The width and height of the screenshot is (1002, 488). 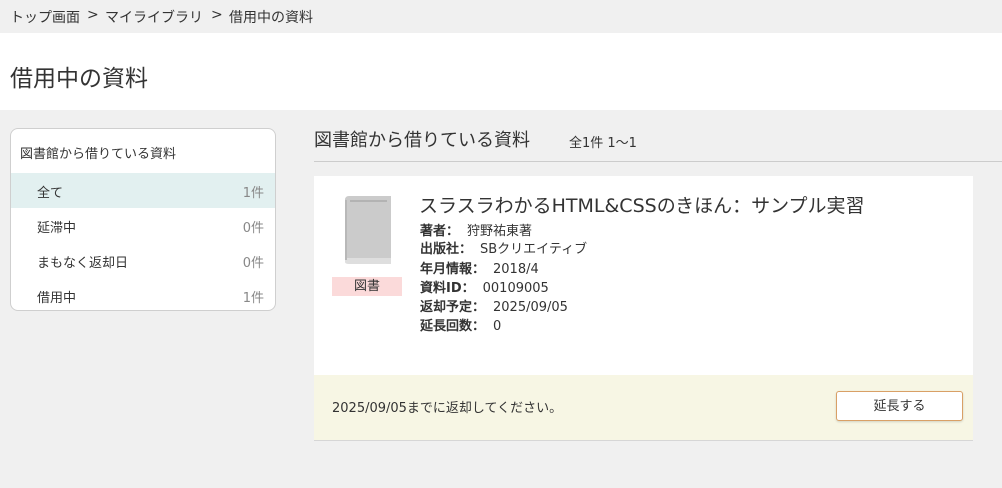 What do you see at coordinates (143, 260) in the screenshot?
I see `sidebar-item-due-soon: まもなく返却日 0件` at bounding box center [143, 260].